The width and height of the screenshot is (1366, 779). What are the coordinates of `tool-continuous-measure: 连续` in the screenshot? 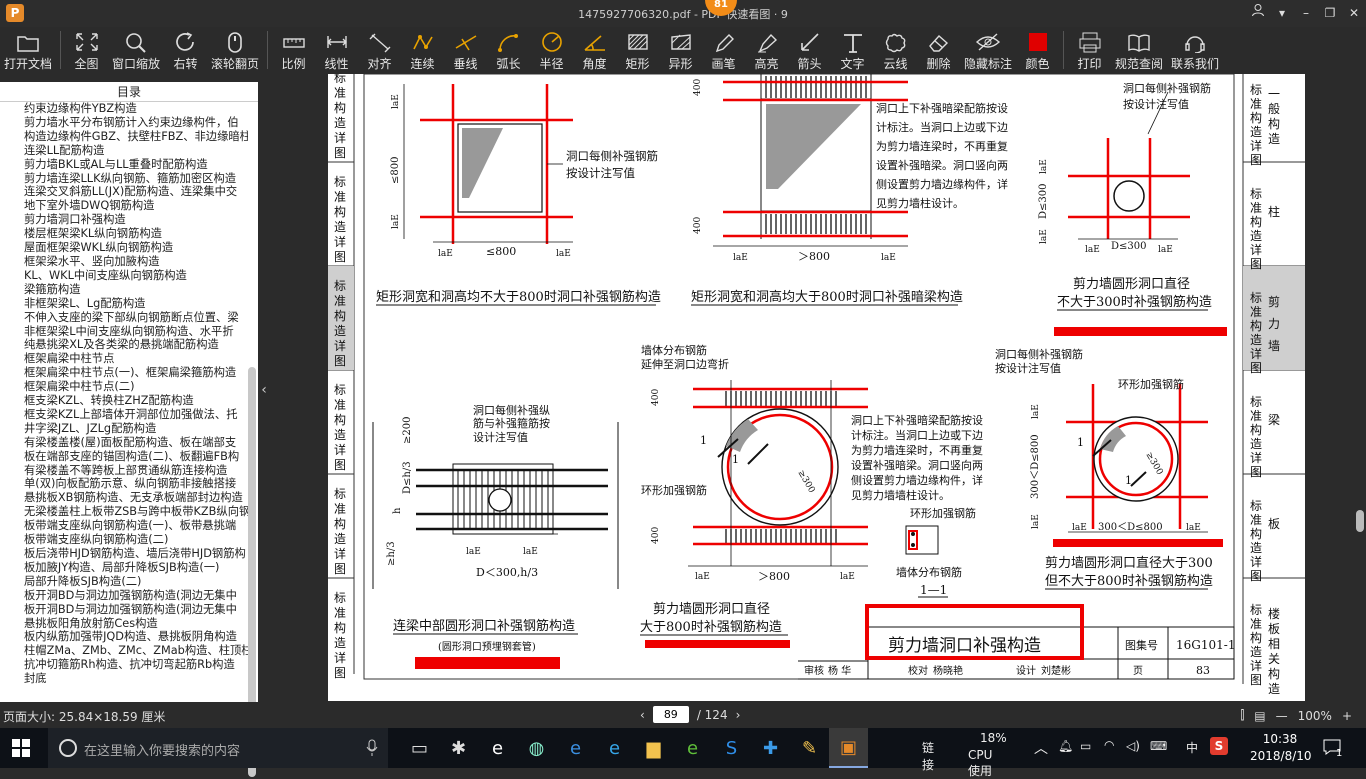 It's located at (422, 50).